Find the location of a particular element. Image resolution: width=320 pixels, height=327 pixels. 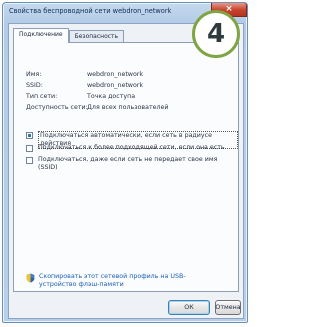

tab-connection: Подключение is located at coordinates (41, 35).